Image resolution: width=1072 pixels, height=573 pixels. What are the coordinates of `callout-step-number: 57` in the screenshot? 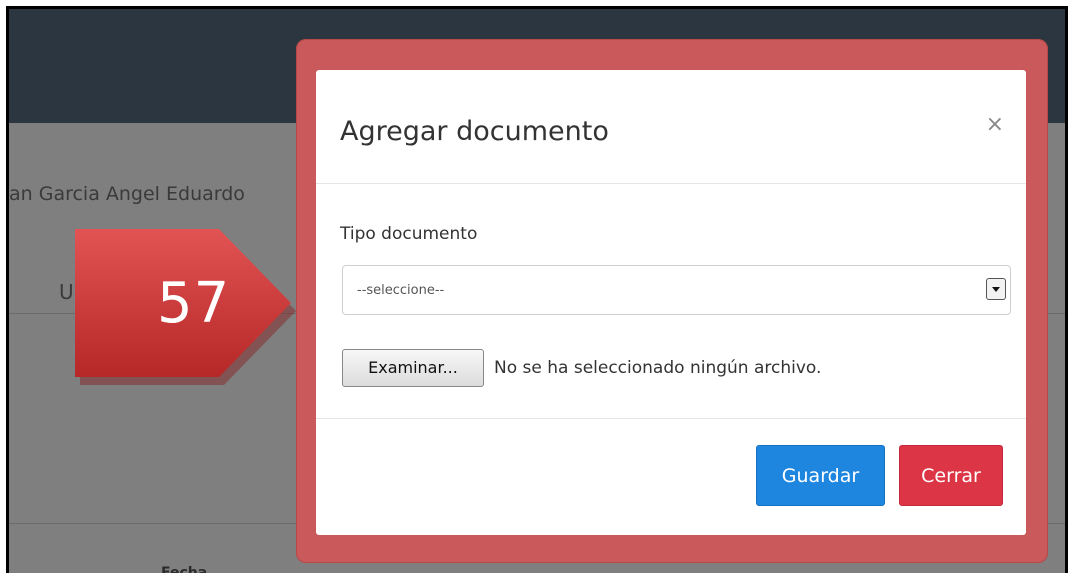 It's located at (194, 303).